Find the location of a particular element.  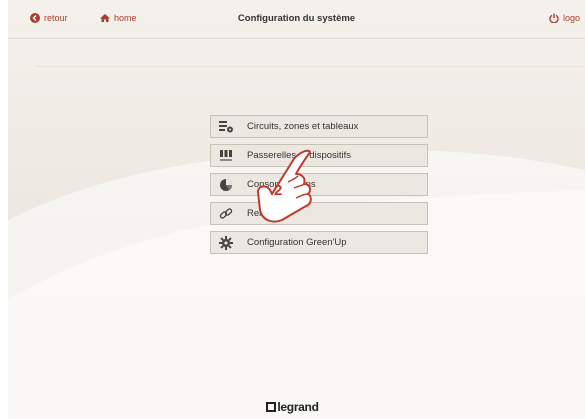

menu-item-greenup: Configuration Green'Up is located at coordinates (319, 242).